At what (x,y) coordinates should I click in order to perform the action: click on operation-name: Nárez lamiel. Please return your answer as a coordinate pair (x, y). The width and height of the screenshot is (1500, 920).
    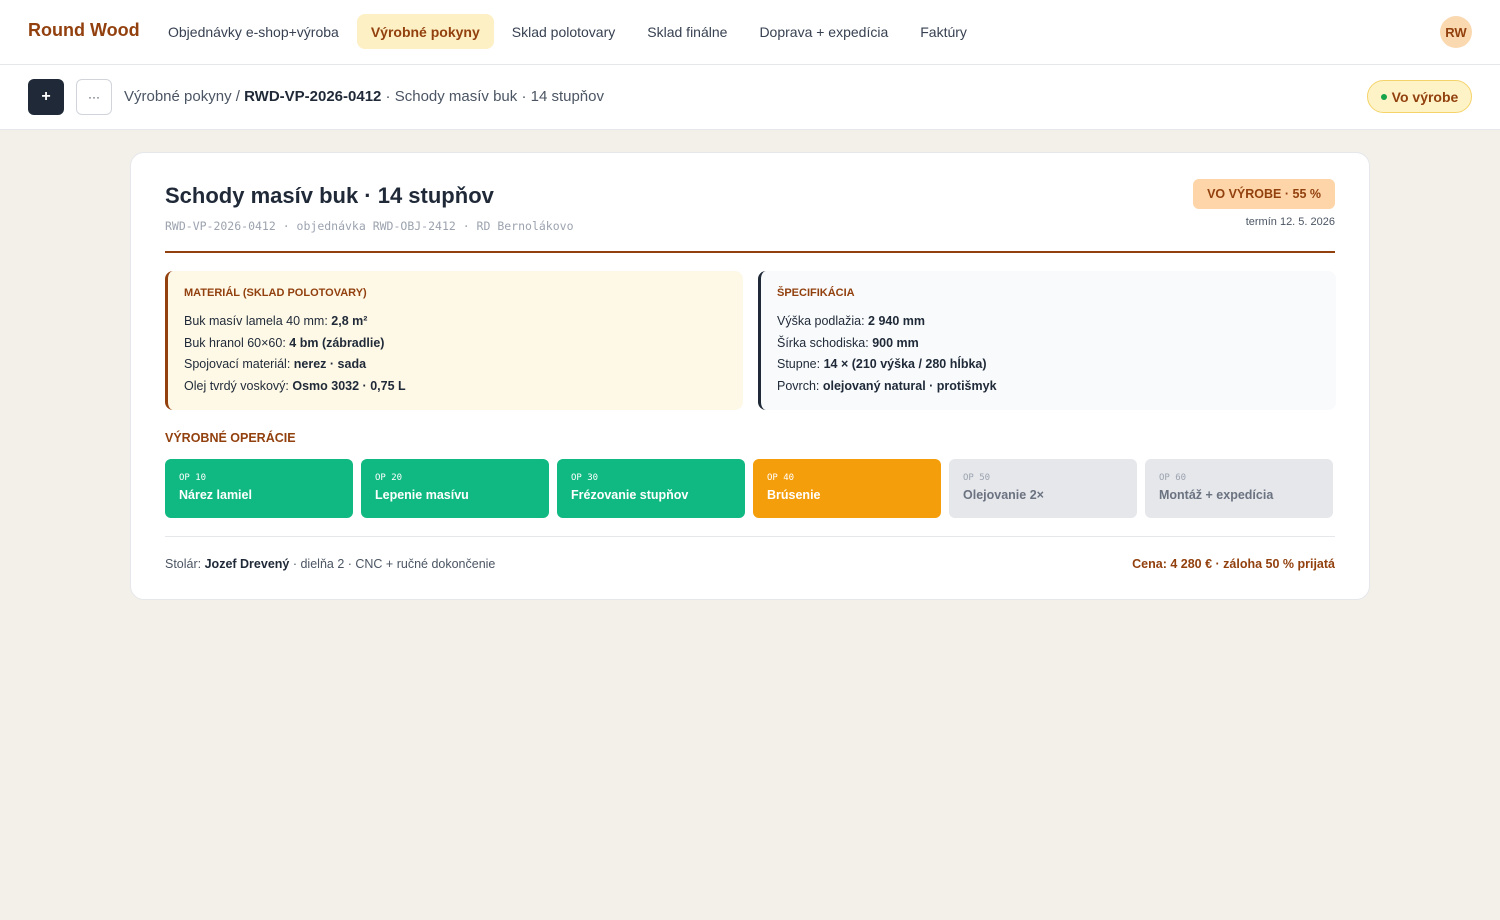
    Looking at the image, I should click on (215, 495).